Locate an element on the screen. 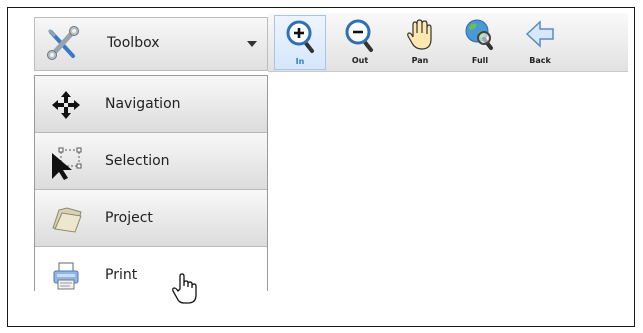 Image resolution: width=643 pixels, height=333 pixels. map-toolbar: In Out Pan Full Back is located at coordinates (448, 42).